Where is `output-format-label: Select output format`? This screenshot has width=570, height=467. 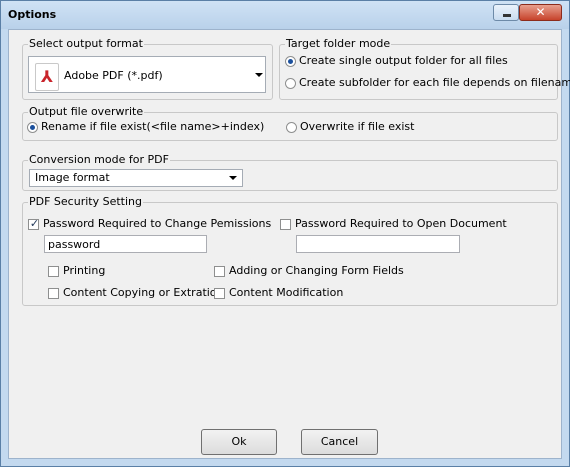 output-format-label: Select output format is located at coordinates (86, 43).